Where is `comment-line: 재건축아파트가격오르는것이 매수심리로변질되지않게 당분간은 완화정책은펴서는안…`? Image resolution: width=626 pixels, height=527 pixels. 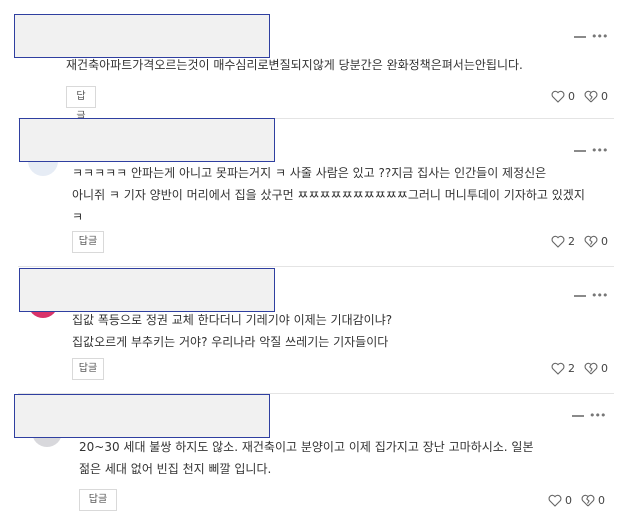
comment-line: 재건축아파트가격오르는것이 매수심리로변질되지않게 당분간은 완화정책은펴서는안… is located at coordinates (294, 65).